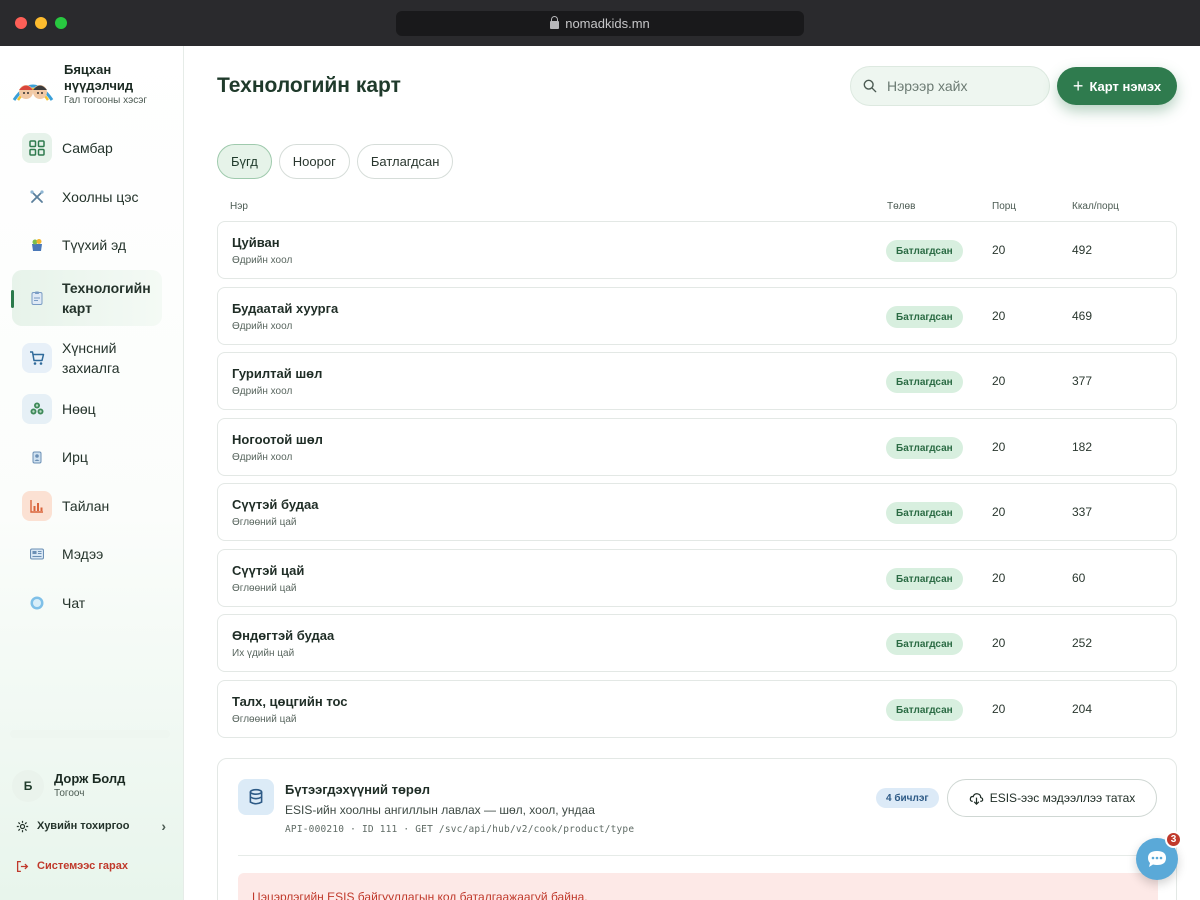 This screenshot has height=900, width=1200. I want to click on column-header-name: Нэр, so click(239, 206).